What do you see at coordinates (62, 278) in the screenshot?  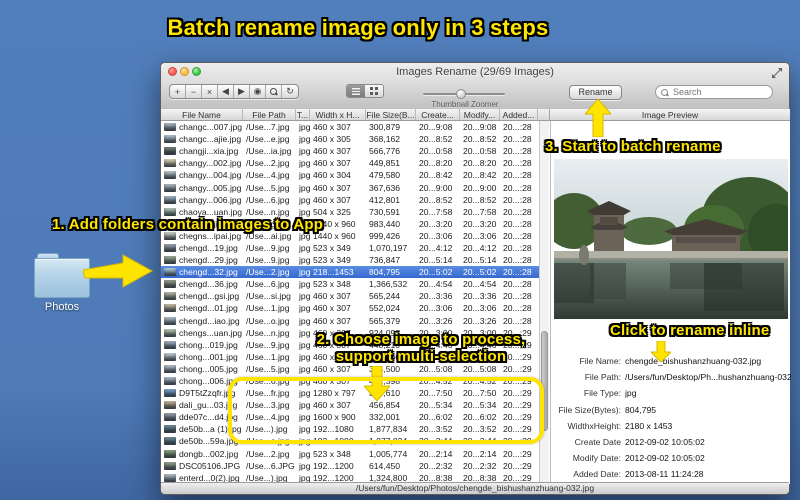 I see `folder-body` at bounding box center [62, 278].